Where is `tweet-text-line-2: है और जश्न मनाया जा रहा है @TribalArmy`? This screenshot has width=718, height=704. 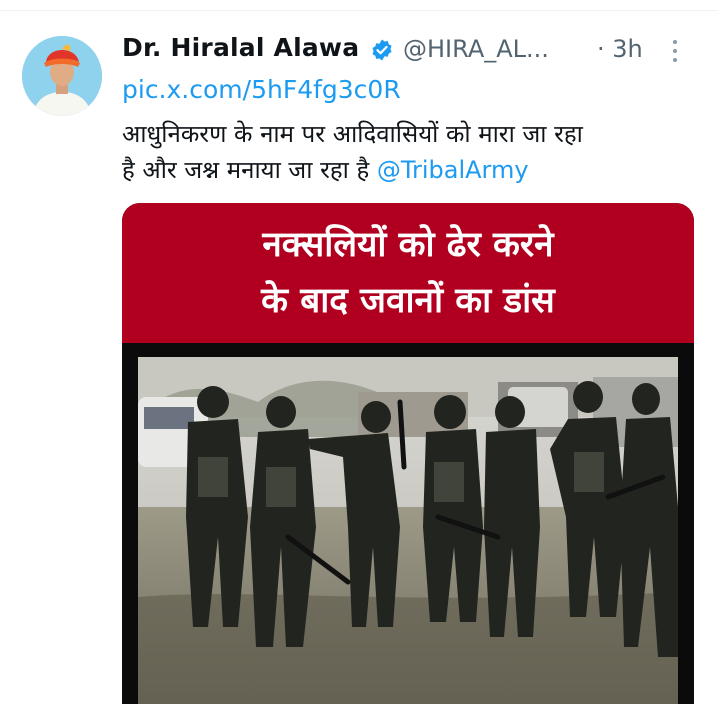
tweet-text-line-2: है और जश्न मनाया जा रहा है @TribalArmy is located at coordinates (407, 170).